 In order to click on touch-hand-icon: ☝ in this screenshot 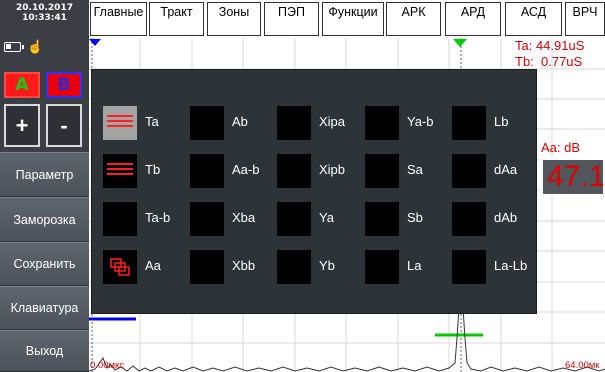, I will do `click(35, 46)`.